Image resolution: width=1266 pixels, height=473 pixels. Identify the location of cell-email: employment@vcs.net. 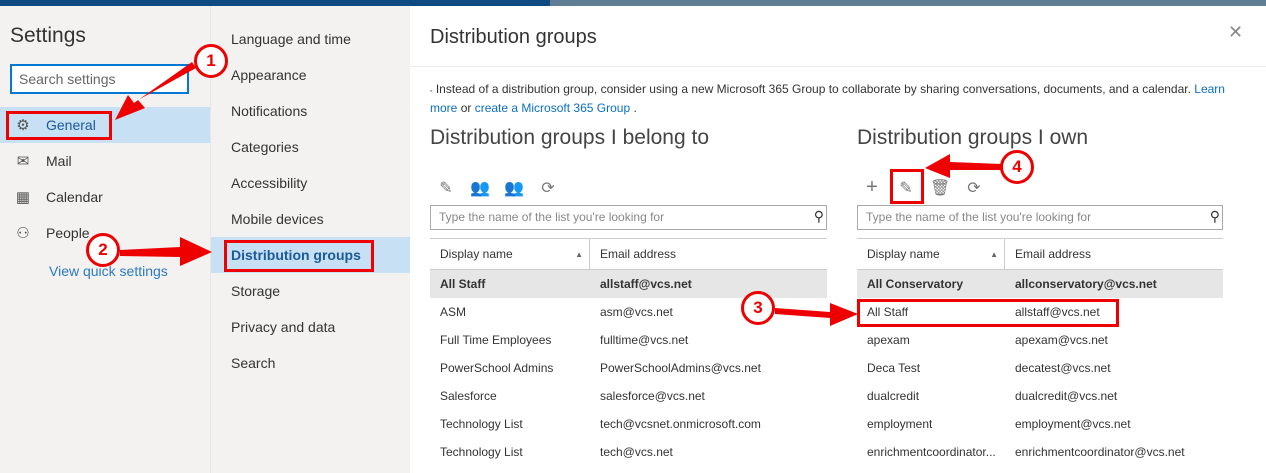
(1073, 424).